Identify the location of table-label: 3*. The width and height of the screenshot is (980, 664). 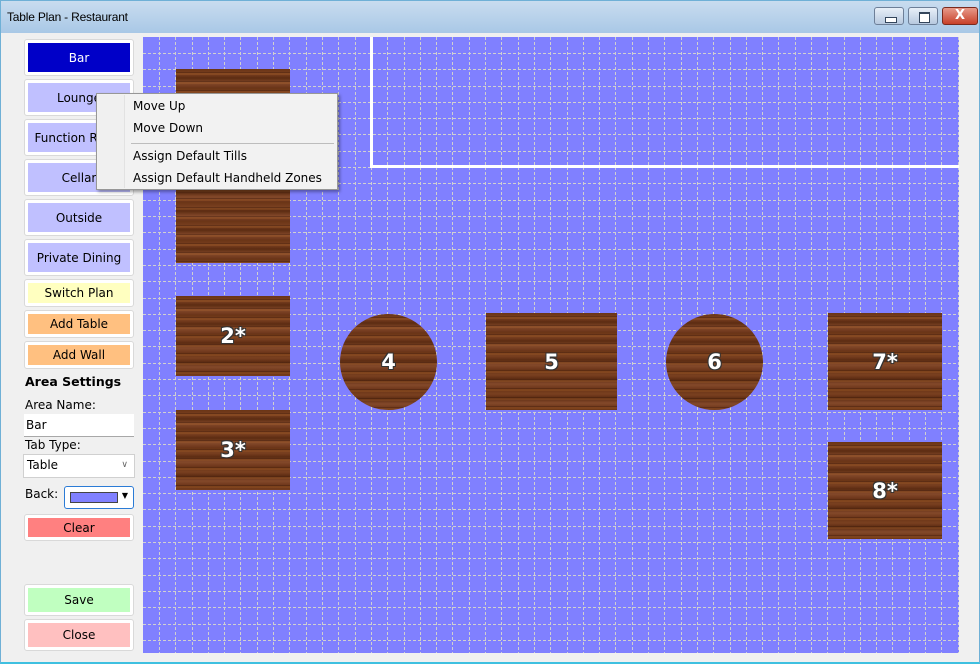
(233, 450).